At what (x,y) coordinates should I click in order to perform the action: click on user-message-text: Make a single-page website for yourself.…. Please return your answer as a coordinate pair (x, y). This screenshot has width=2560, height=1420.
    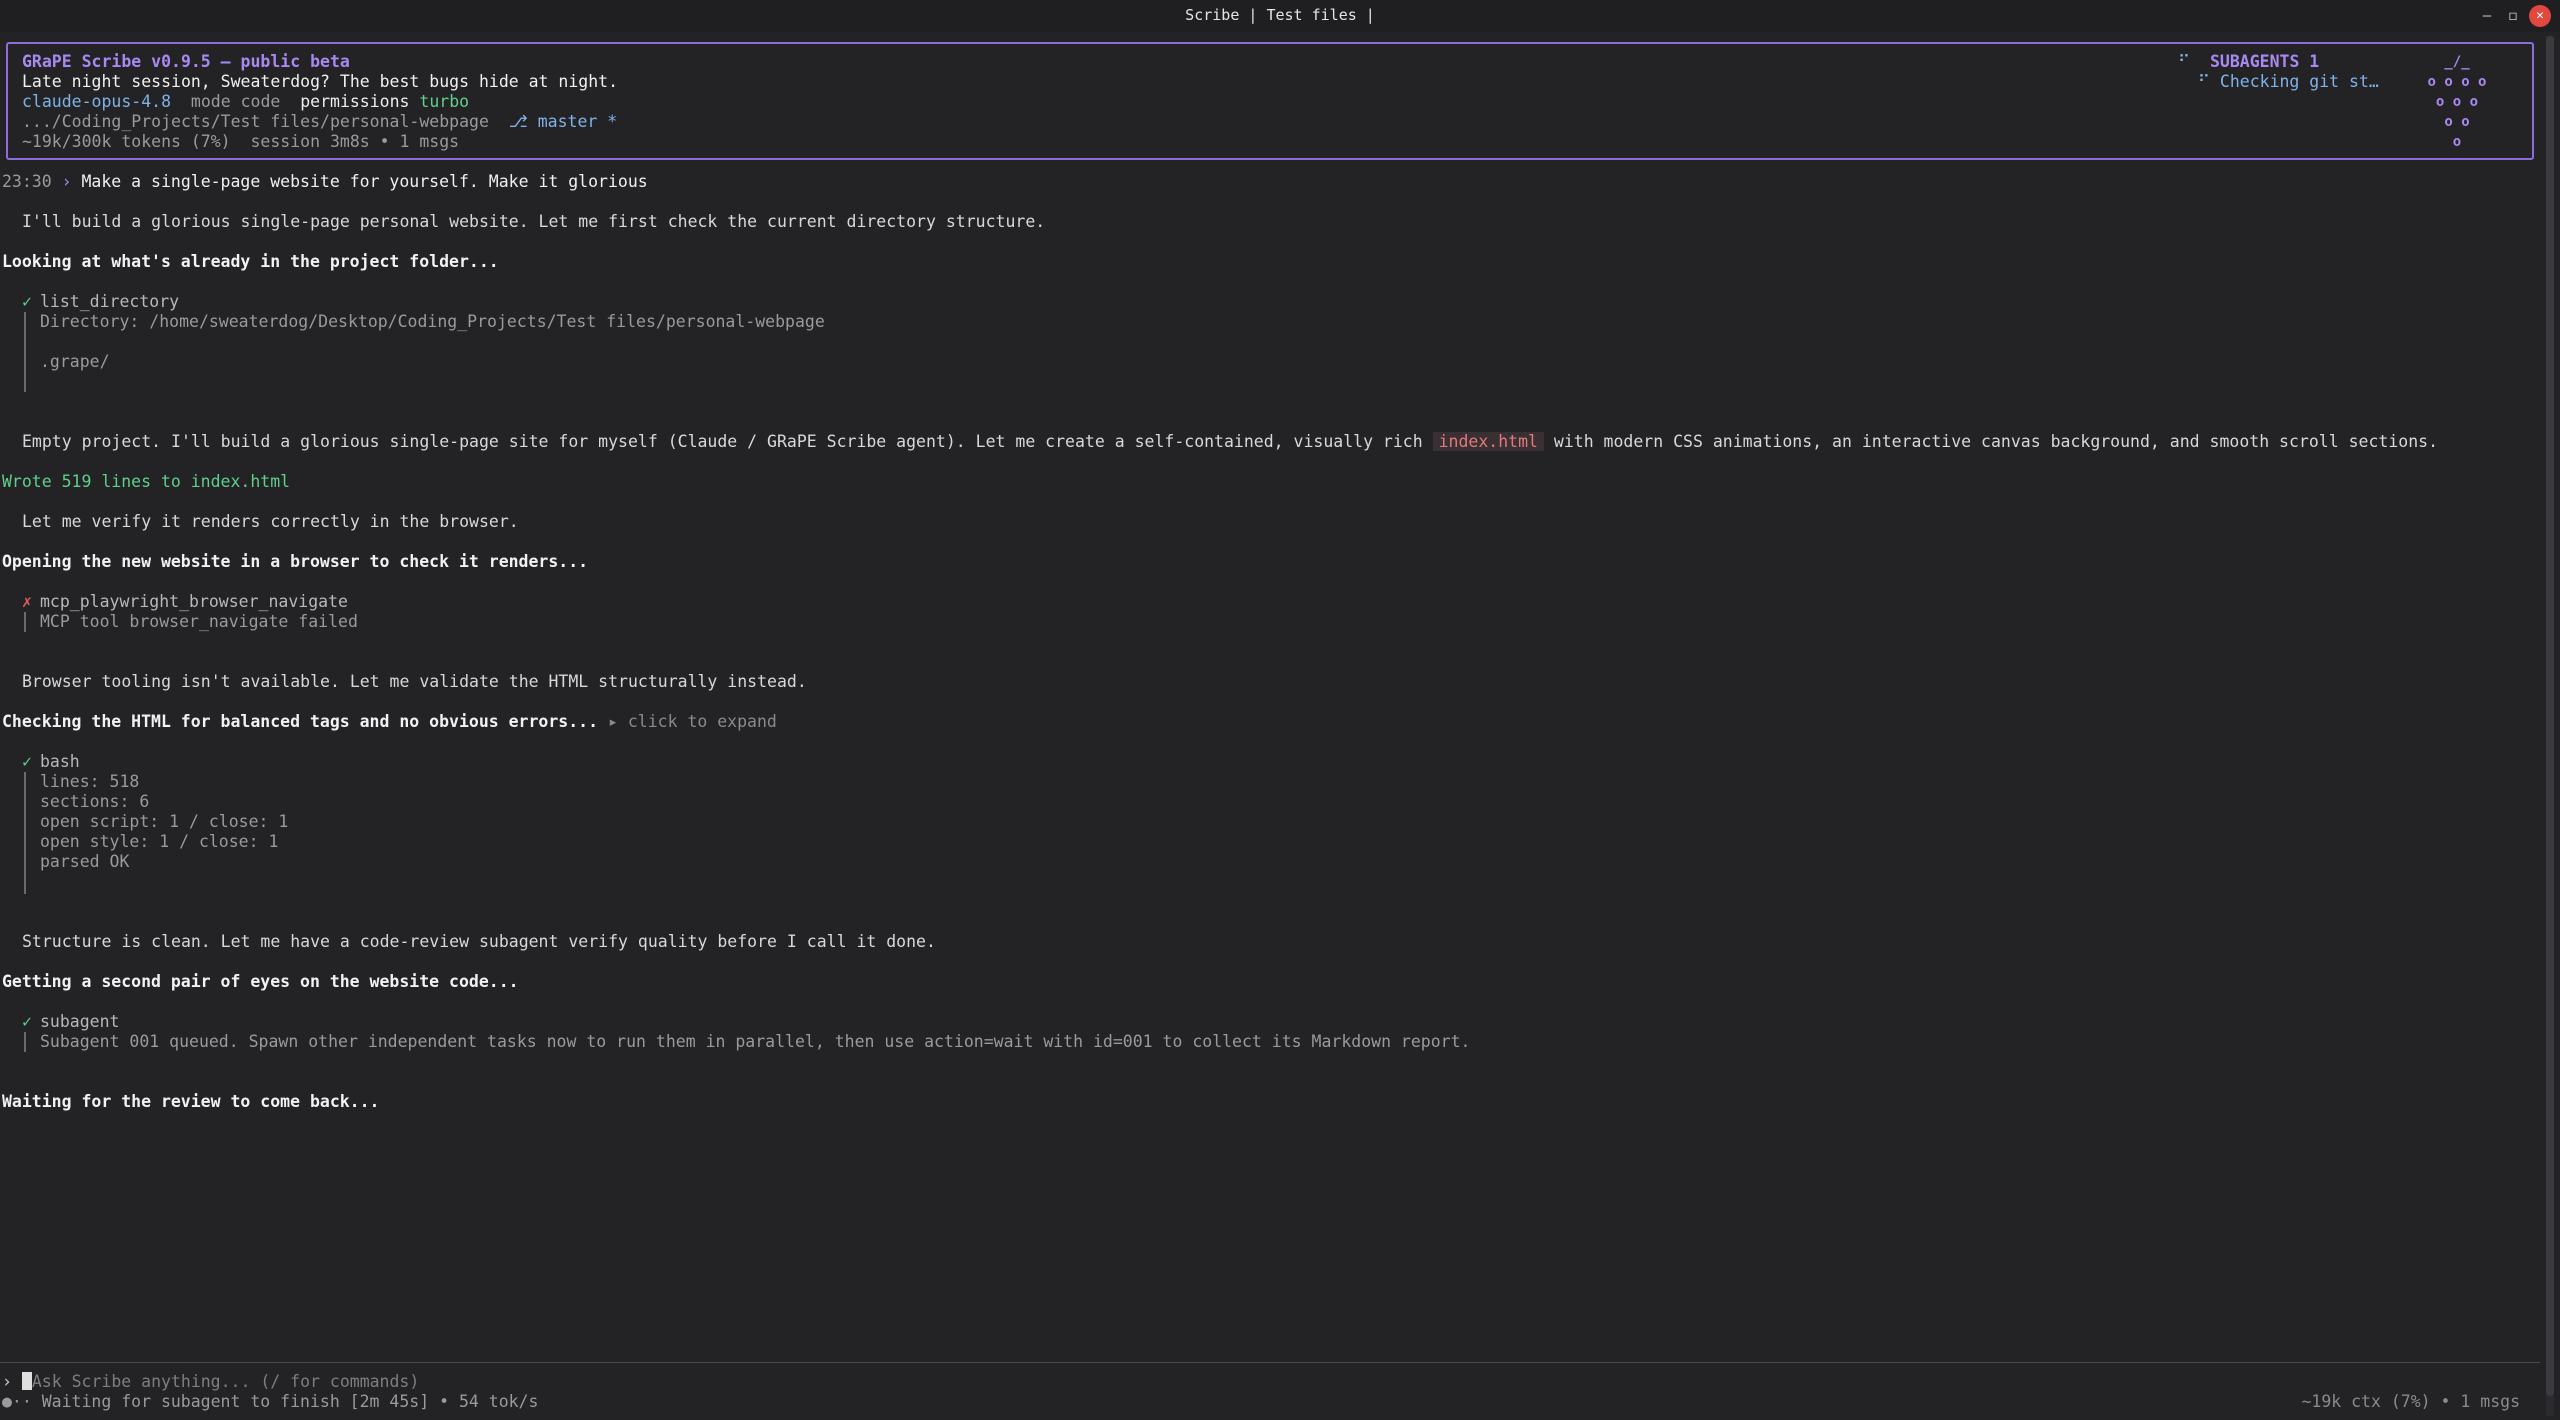
    Looking at the image, I should click on (364, 181).